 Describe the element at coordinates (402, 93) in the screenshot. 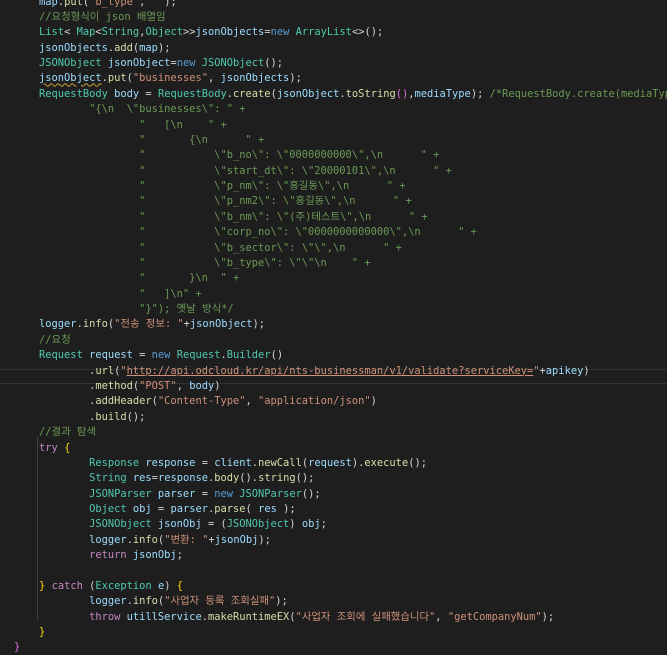

I see `code-token: ()` at that location.